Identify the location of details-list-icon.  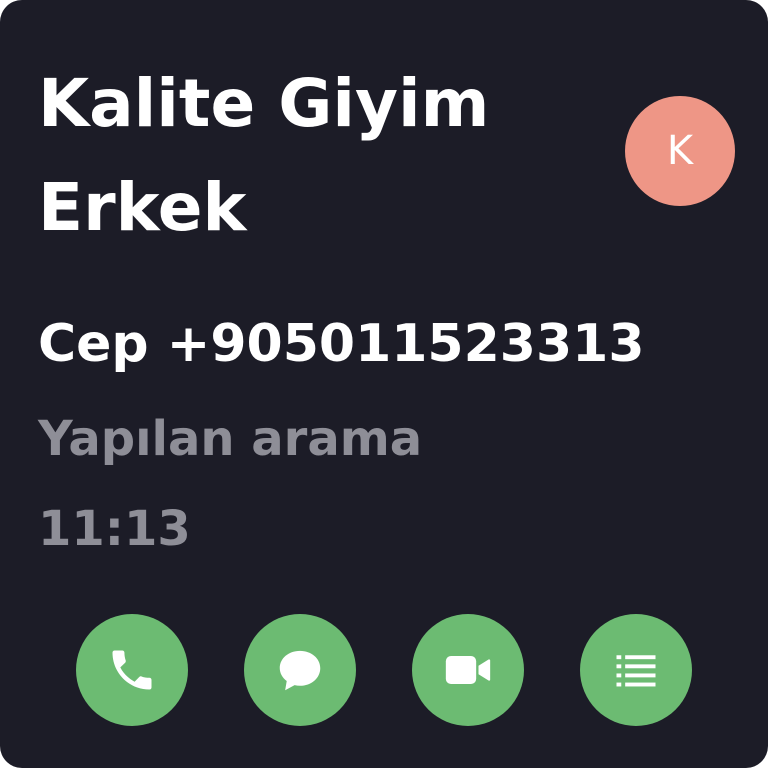
(636, 670).